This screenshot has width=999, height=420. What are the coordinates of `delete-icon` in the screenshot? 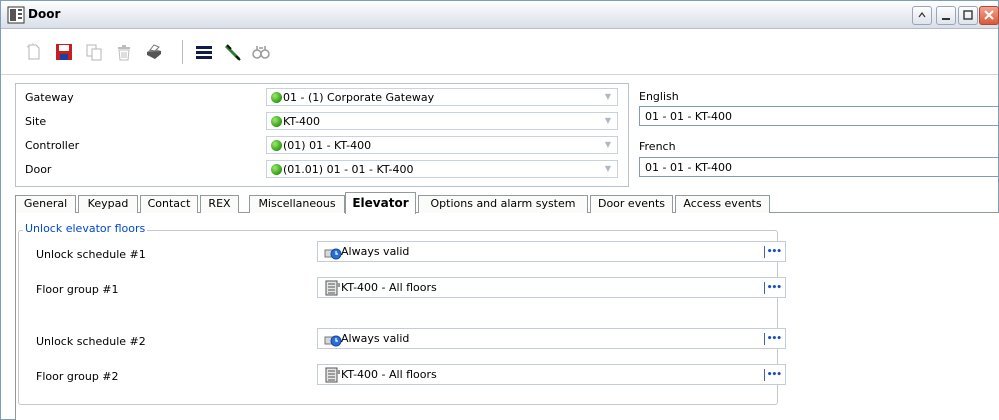 It's located at (124, 52).